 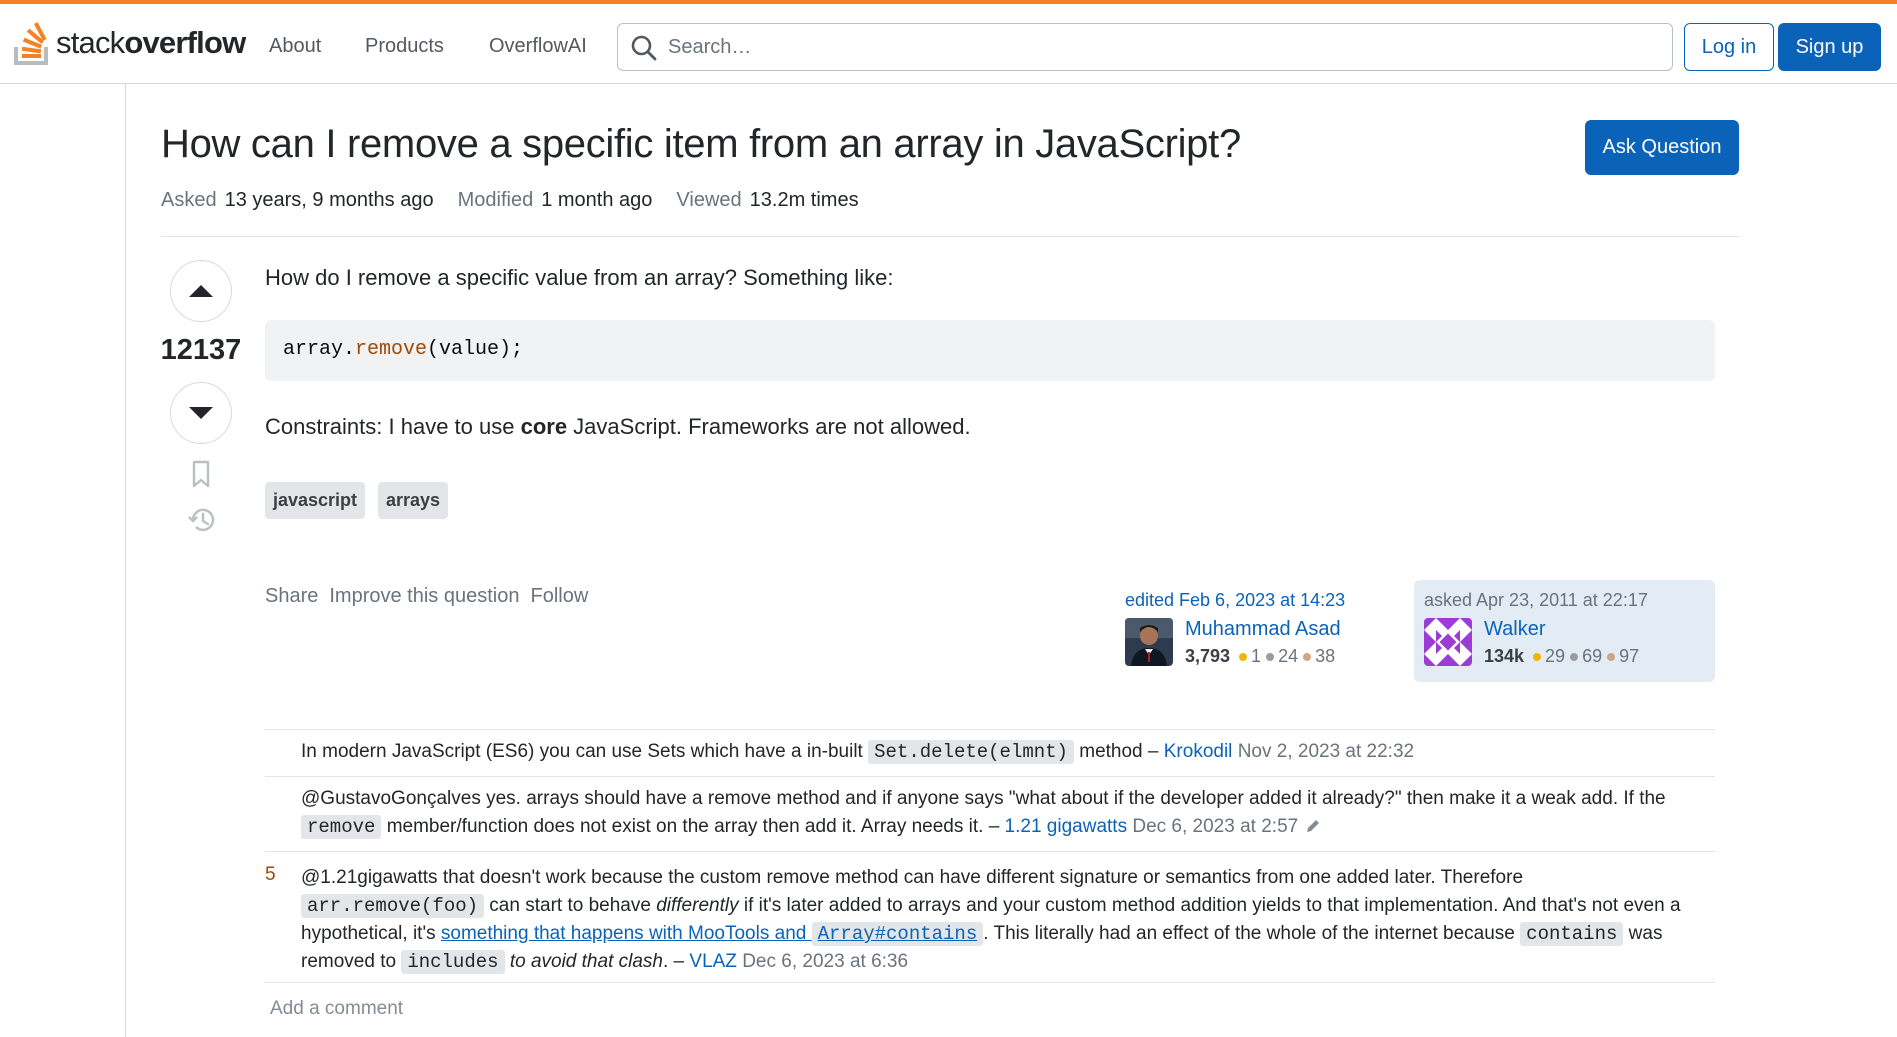 I want to click on search-box, so click(x=1145, y=47).